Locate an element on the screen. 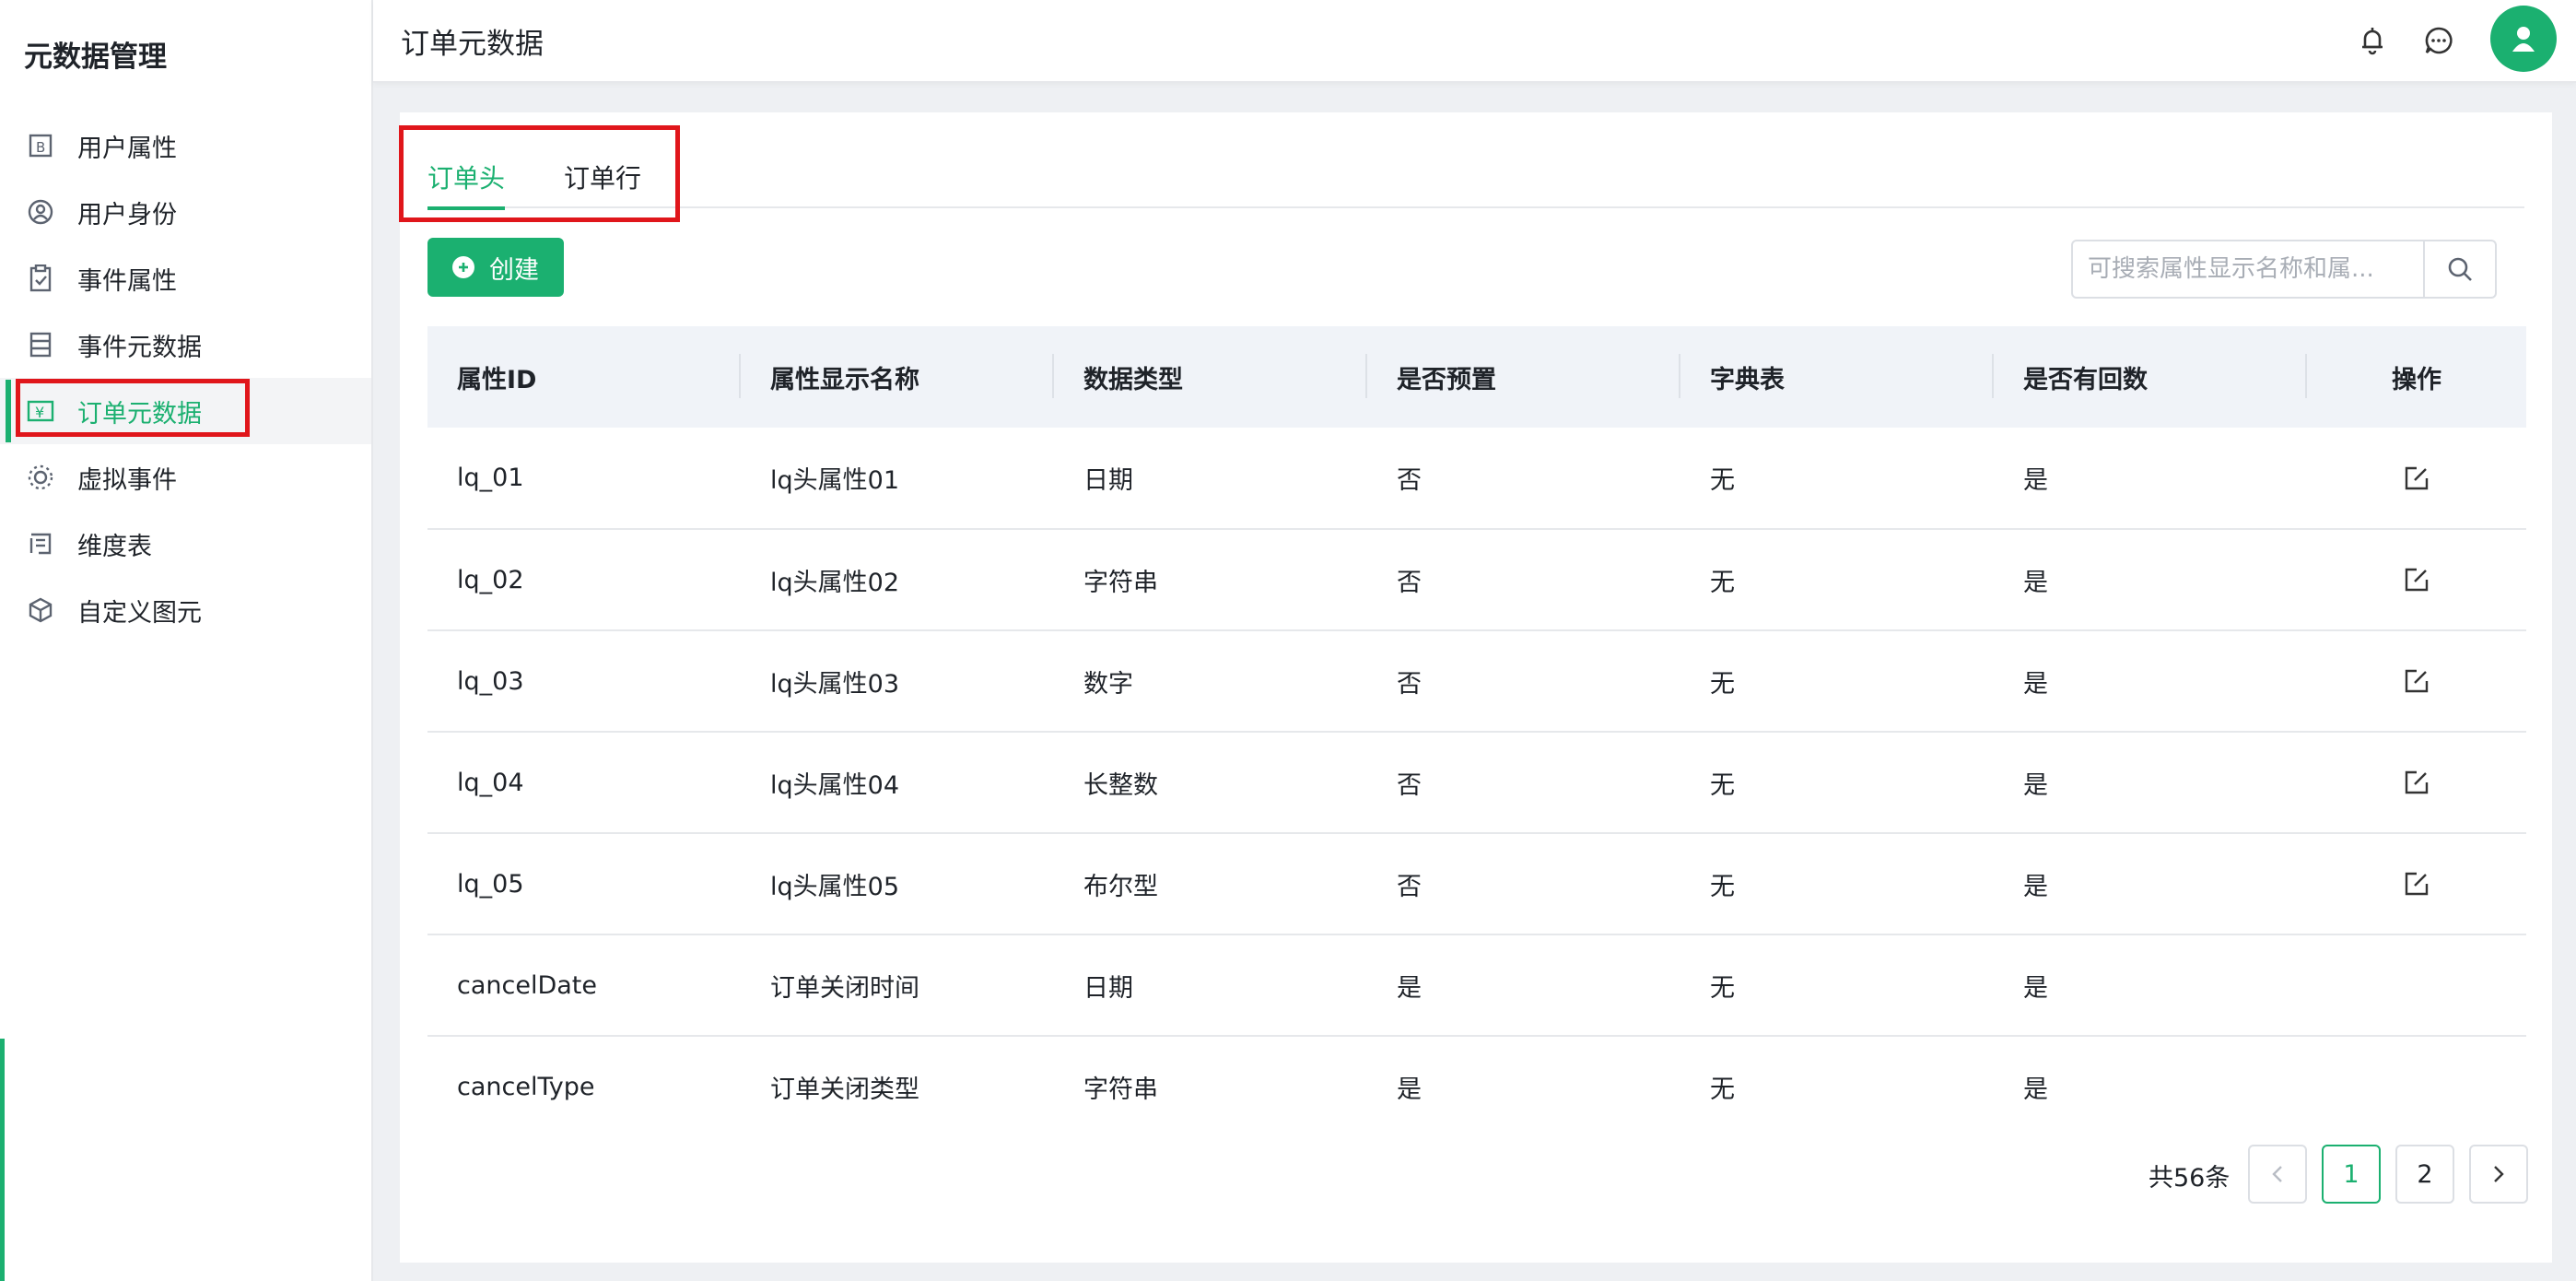  create-button-label: 创建 is located at coordinates (514, 269).